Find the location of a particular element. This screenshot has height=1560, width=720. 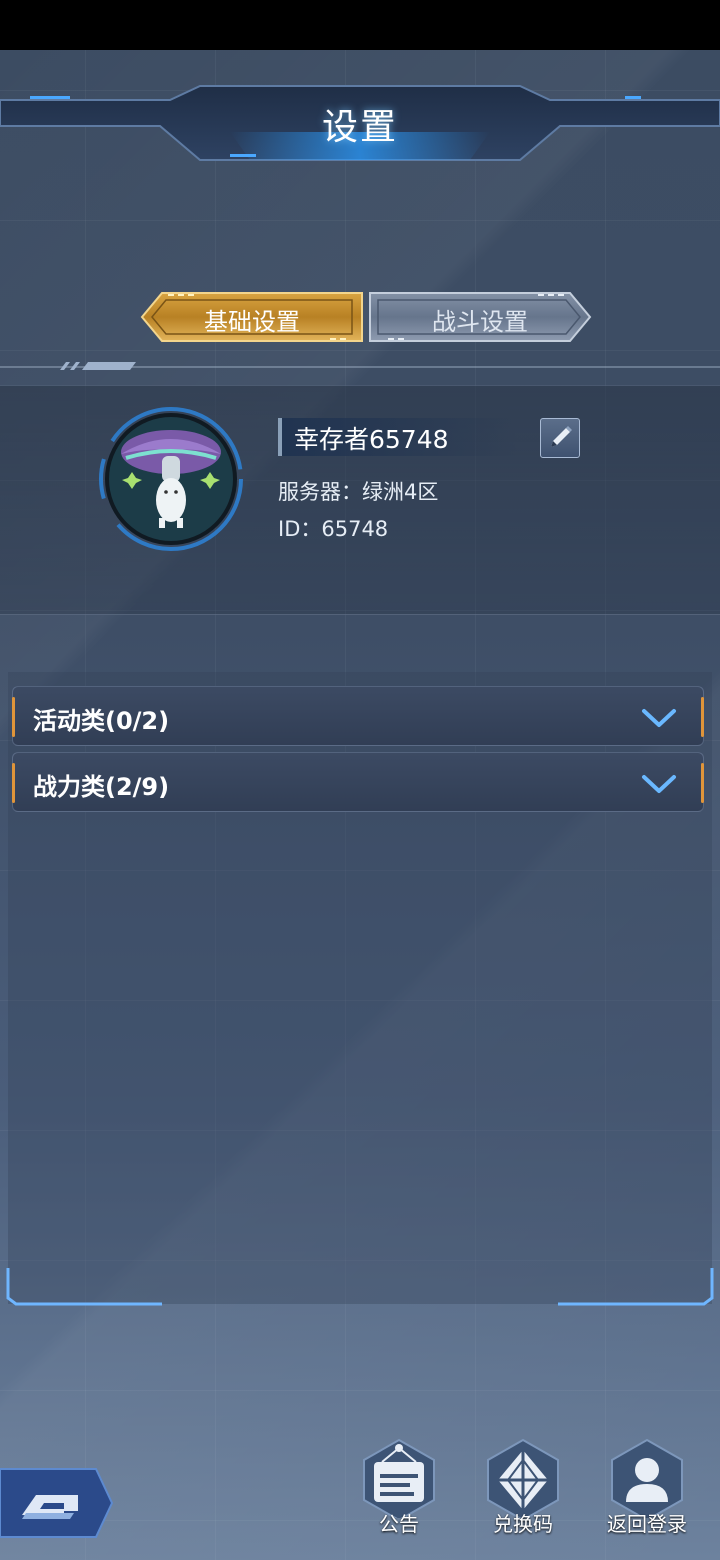

back-corner-button is located at coordinates (57, 1503).